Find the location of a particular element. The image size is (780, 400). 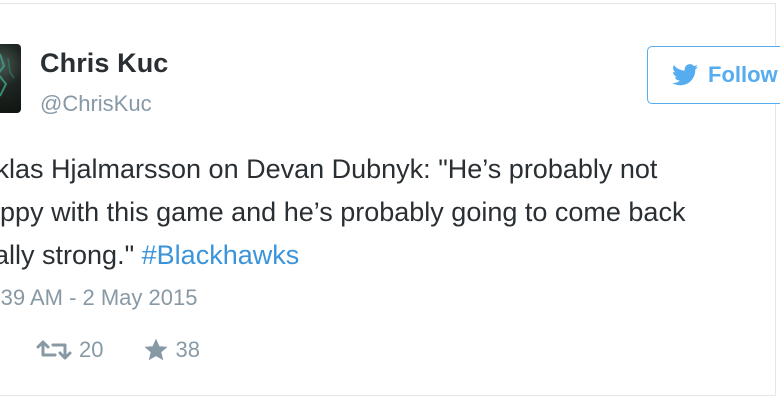

follow-label: Follow is located at coordinates (743, 74).